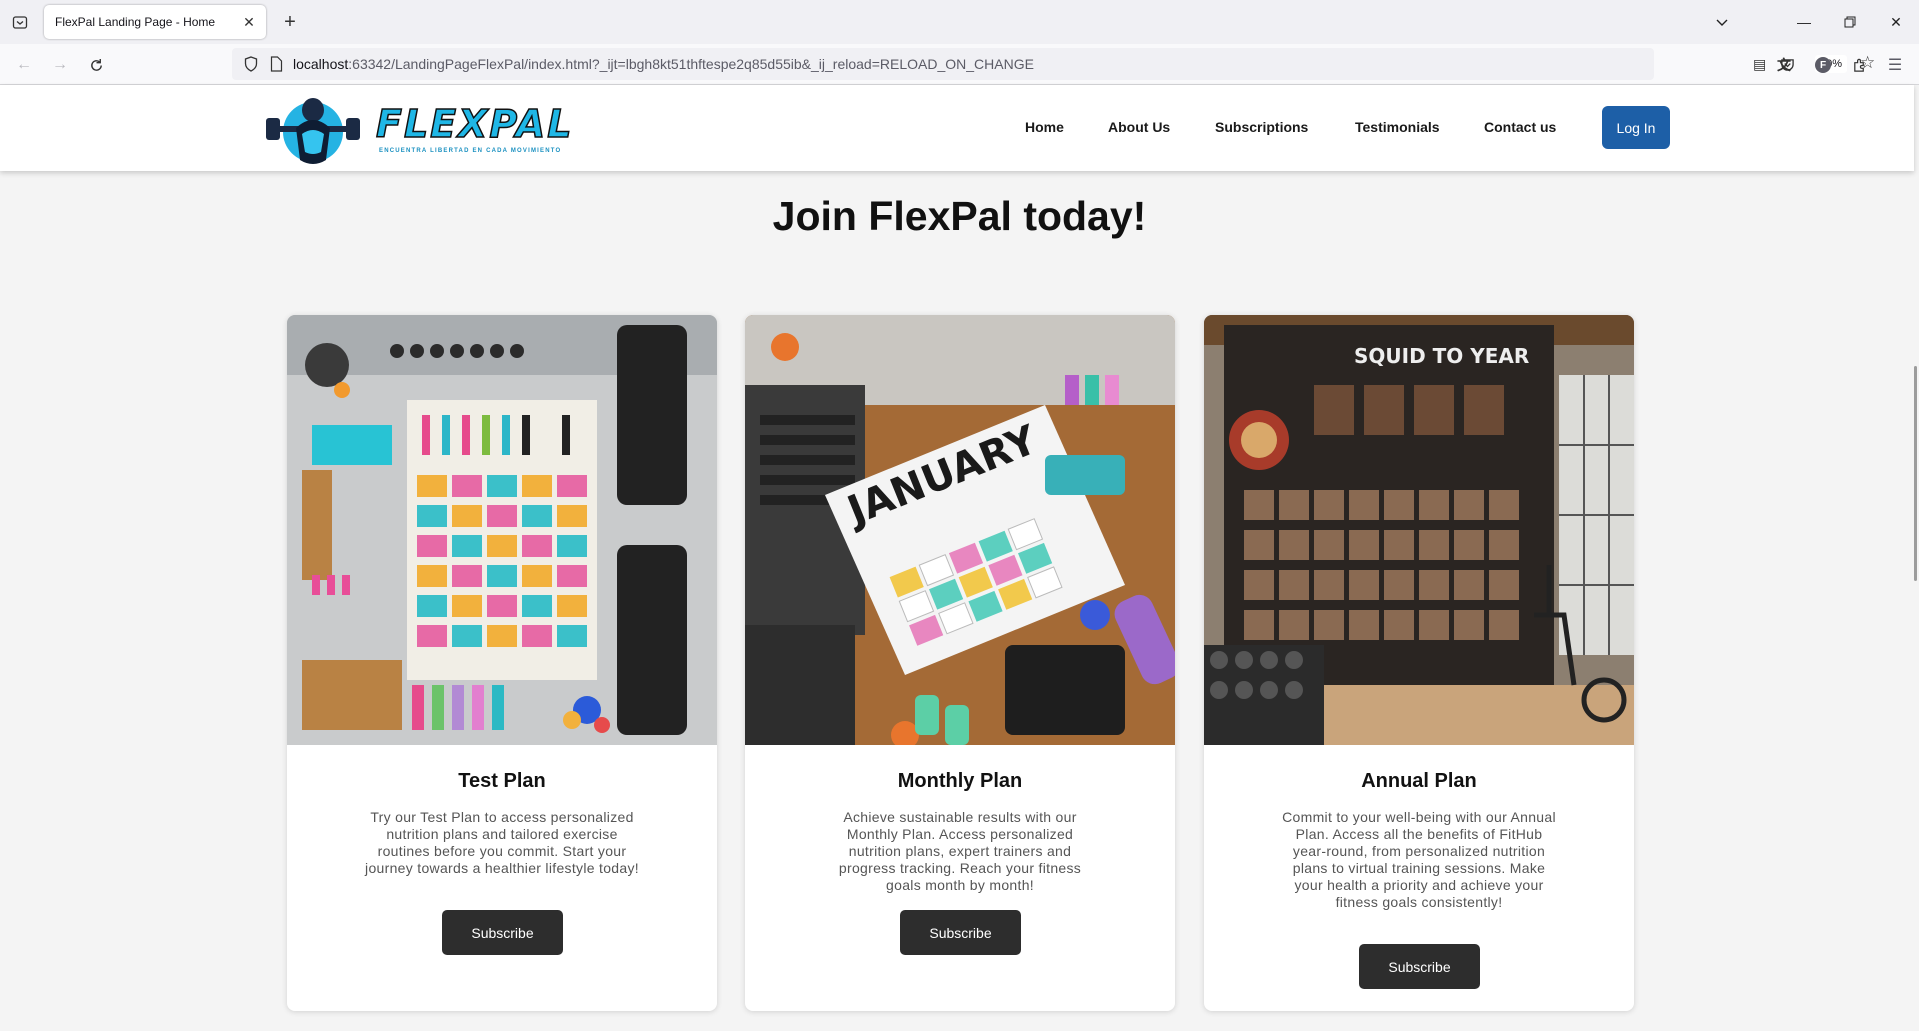  Describe the element at coordinates (960, 932) in the screenshot. I see `subscribe-button-monthly: Subscribe` at that location.